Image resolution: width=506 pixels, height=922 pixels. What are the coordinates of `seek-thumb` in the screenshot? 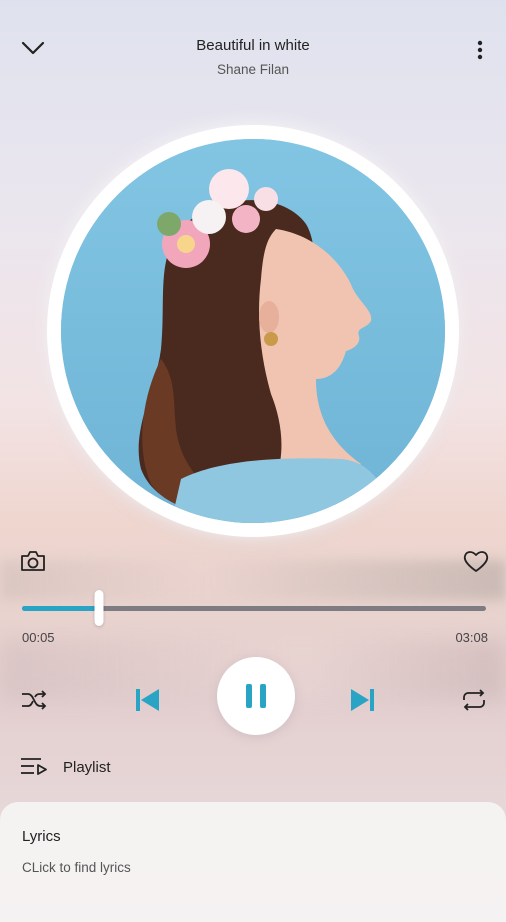 It's located at (99, 608).